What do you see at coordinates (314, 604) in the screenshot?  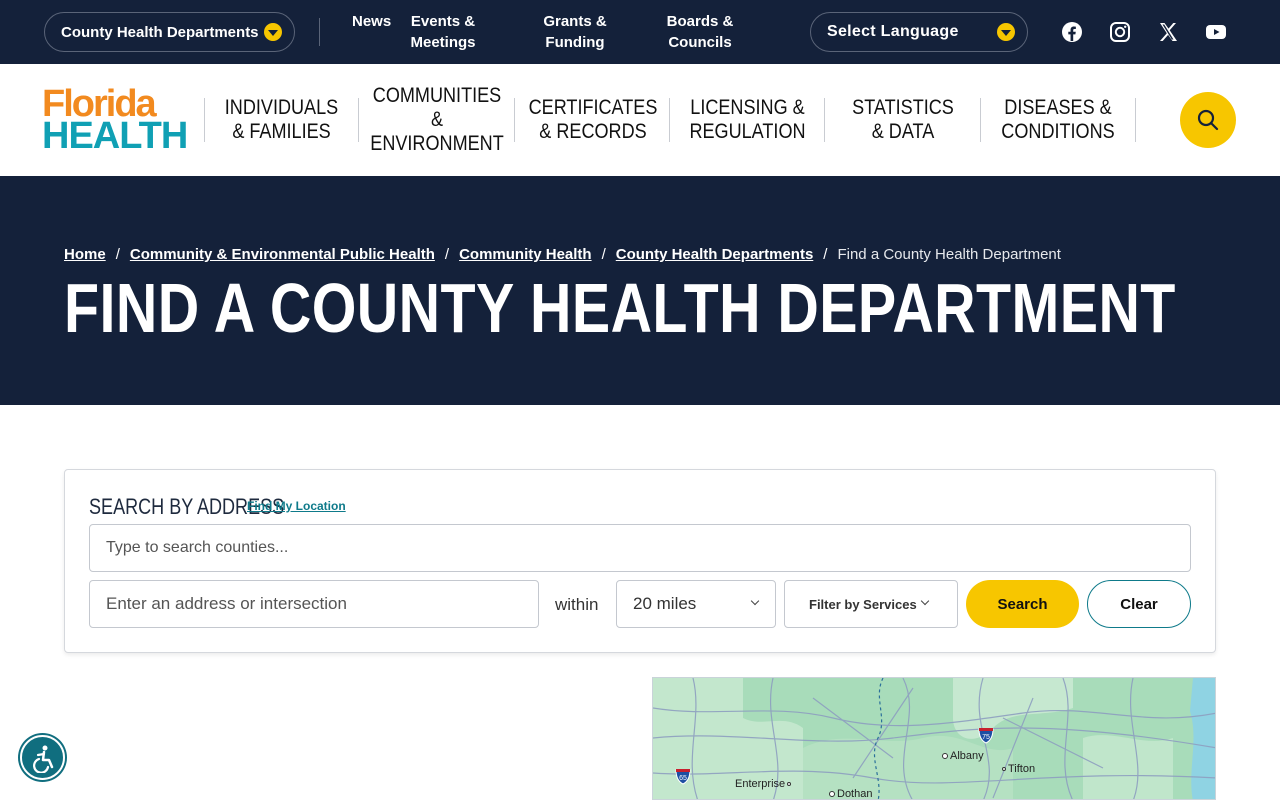 I see `address-input` at bounding box center [314, 604].